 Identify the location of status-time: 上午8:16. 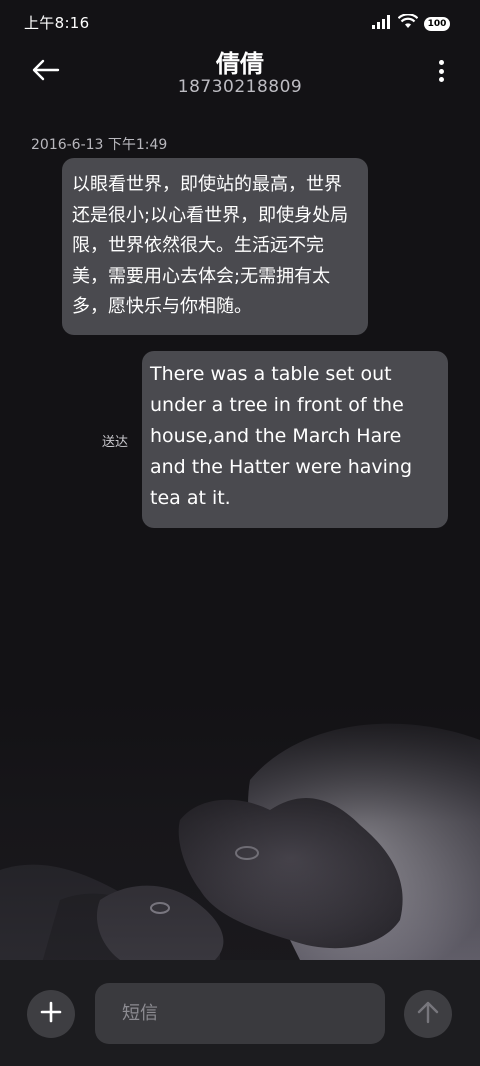
(57, 23).